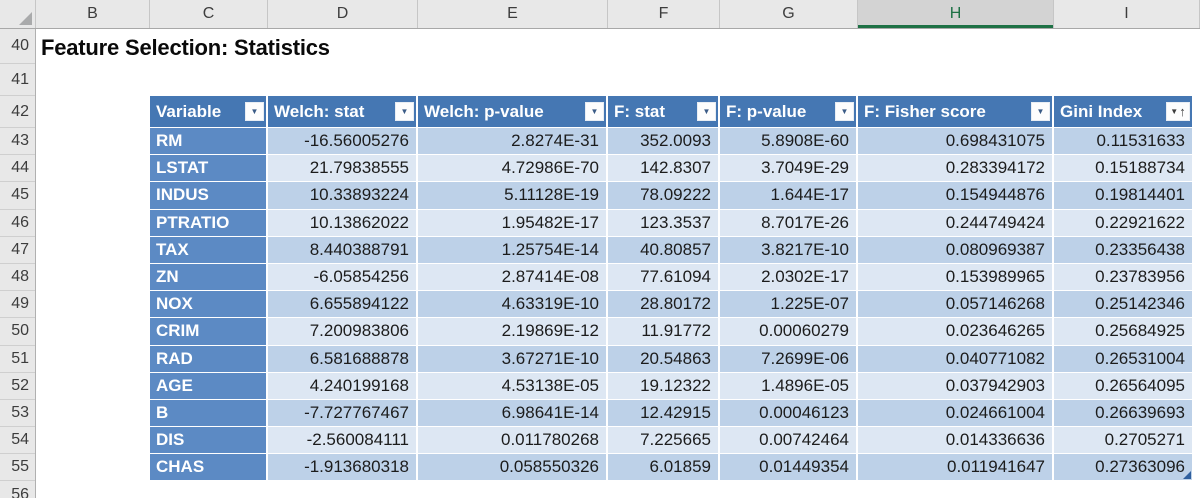 This screenshot has height=498, width=1200. Describe the element at coordinates (789, 277) in the screenshot. I see `value-cell: 2.0302E-17` at that location.